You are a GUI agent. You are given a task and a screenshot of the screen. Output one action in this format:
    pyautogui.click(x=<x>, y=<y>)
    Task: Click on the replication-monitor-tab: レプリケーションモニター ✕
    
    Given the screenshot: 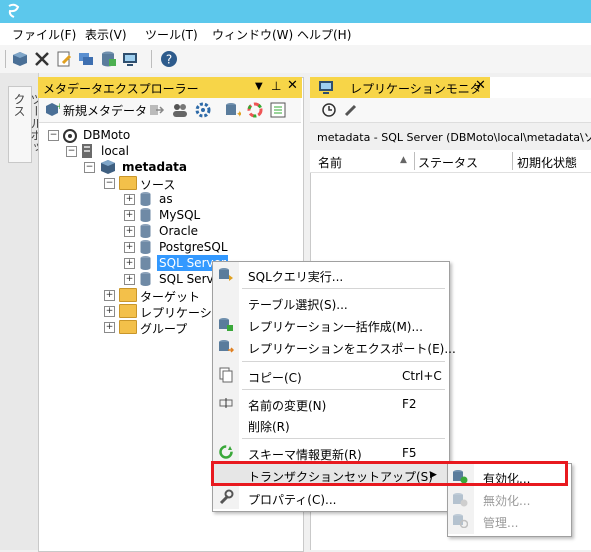 What is the action you would take?
    pyautogui.click(x=400, y=95)
    